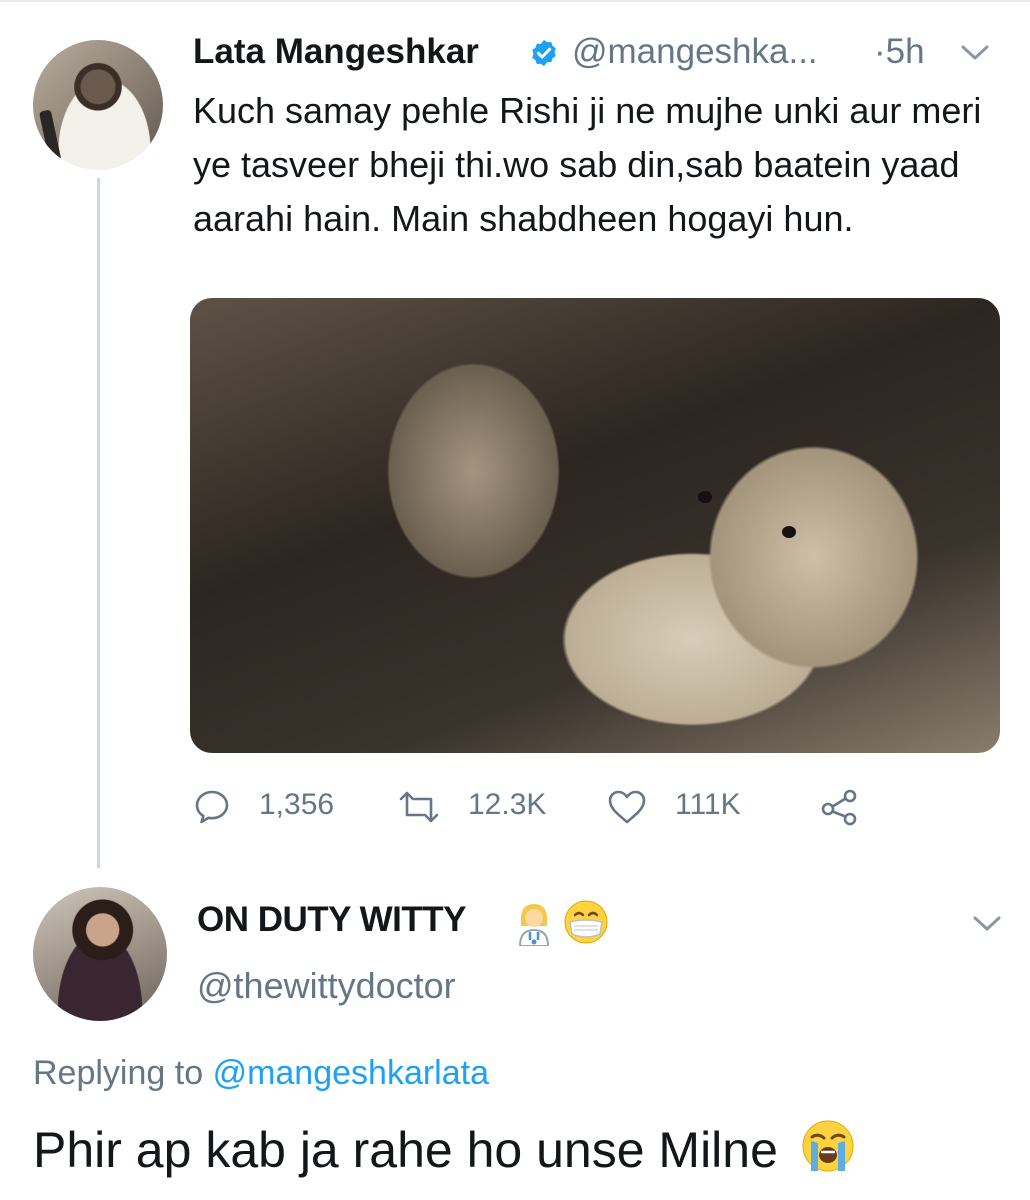  Describe the element at coordinates (839, 807) in the screenshot. I see `share-icon` at that location.